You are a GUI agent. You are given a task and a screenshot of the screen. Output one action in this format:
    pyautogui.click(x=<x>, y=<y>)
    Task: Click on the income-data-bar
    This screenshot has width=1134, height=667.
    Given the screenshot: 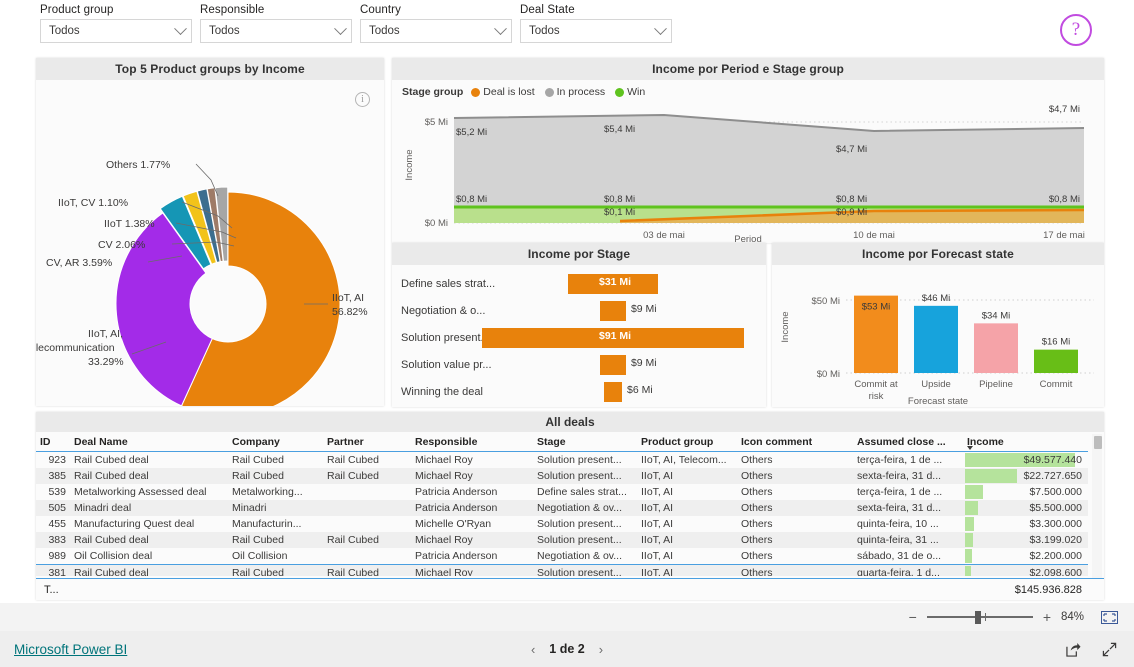 What is the action you would take?
    pyautogui.click(x=968, y=556)
    